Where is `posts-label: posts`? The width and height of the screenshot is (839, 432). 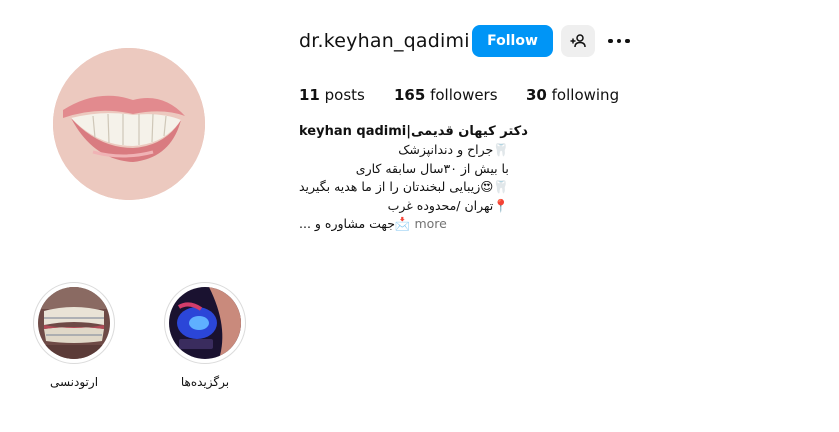 posts-label: posts is located at coordinates (344, 95).